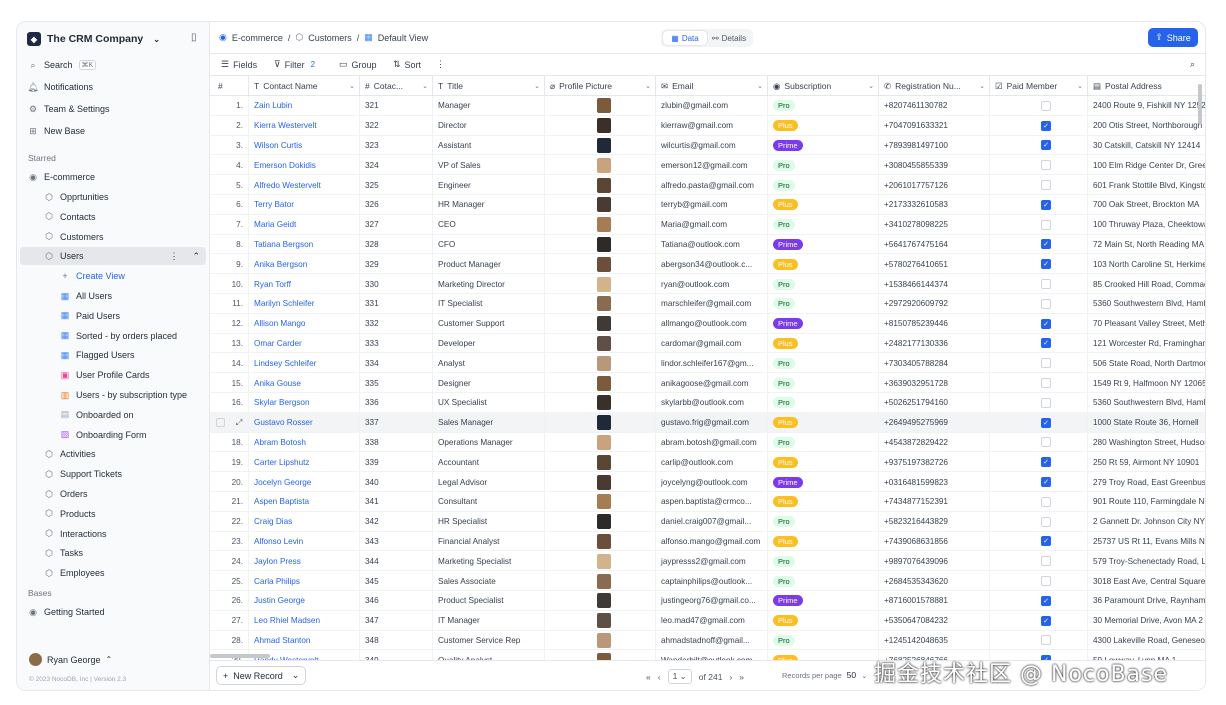  I want to click on contact-id-cell: 323, so click(396, 145).